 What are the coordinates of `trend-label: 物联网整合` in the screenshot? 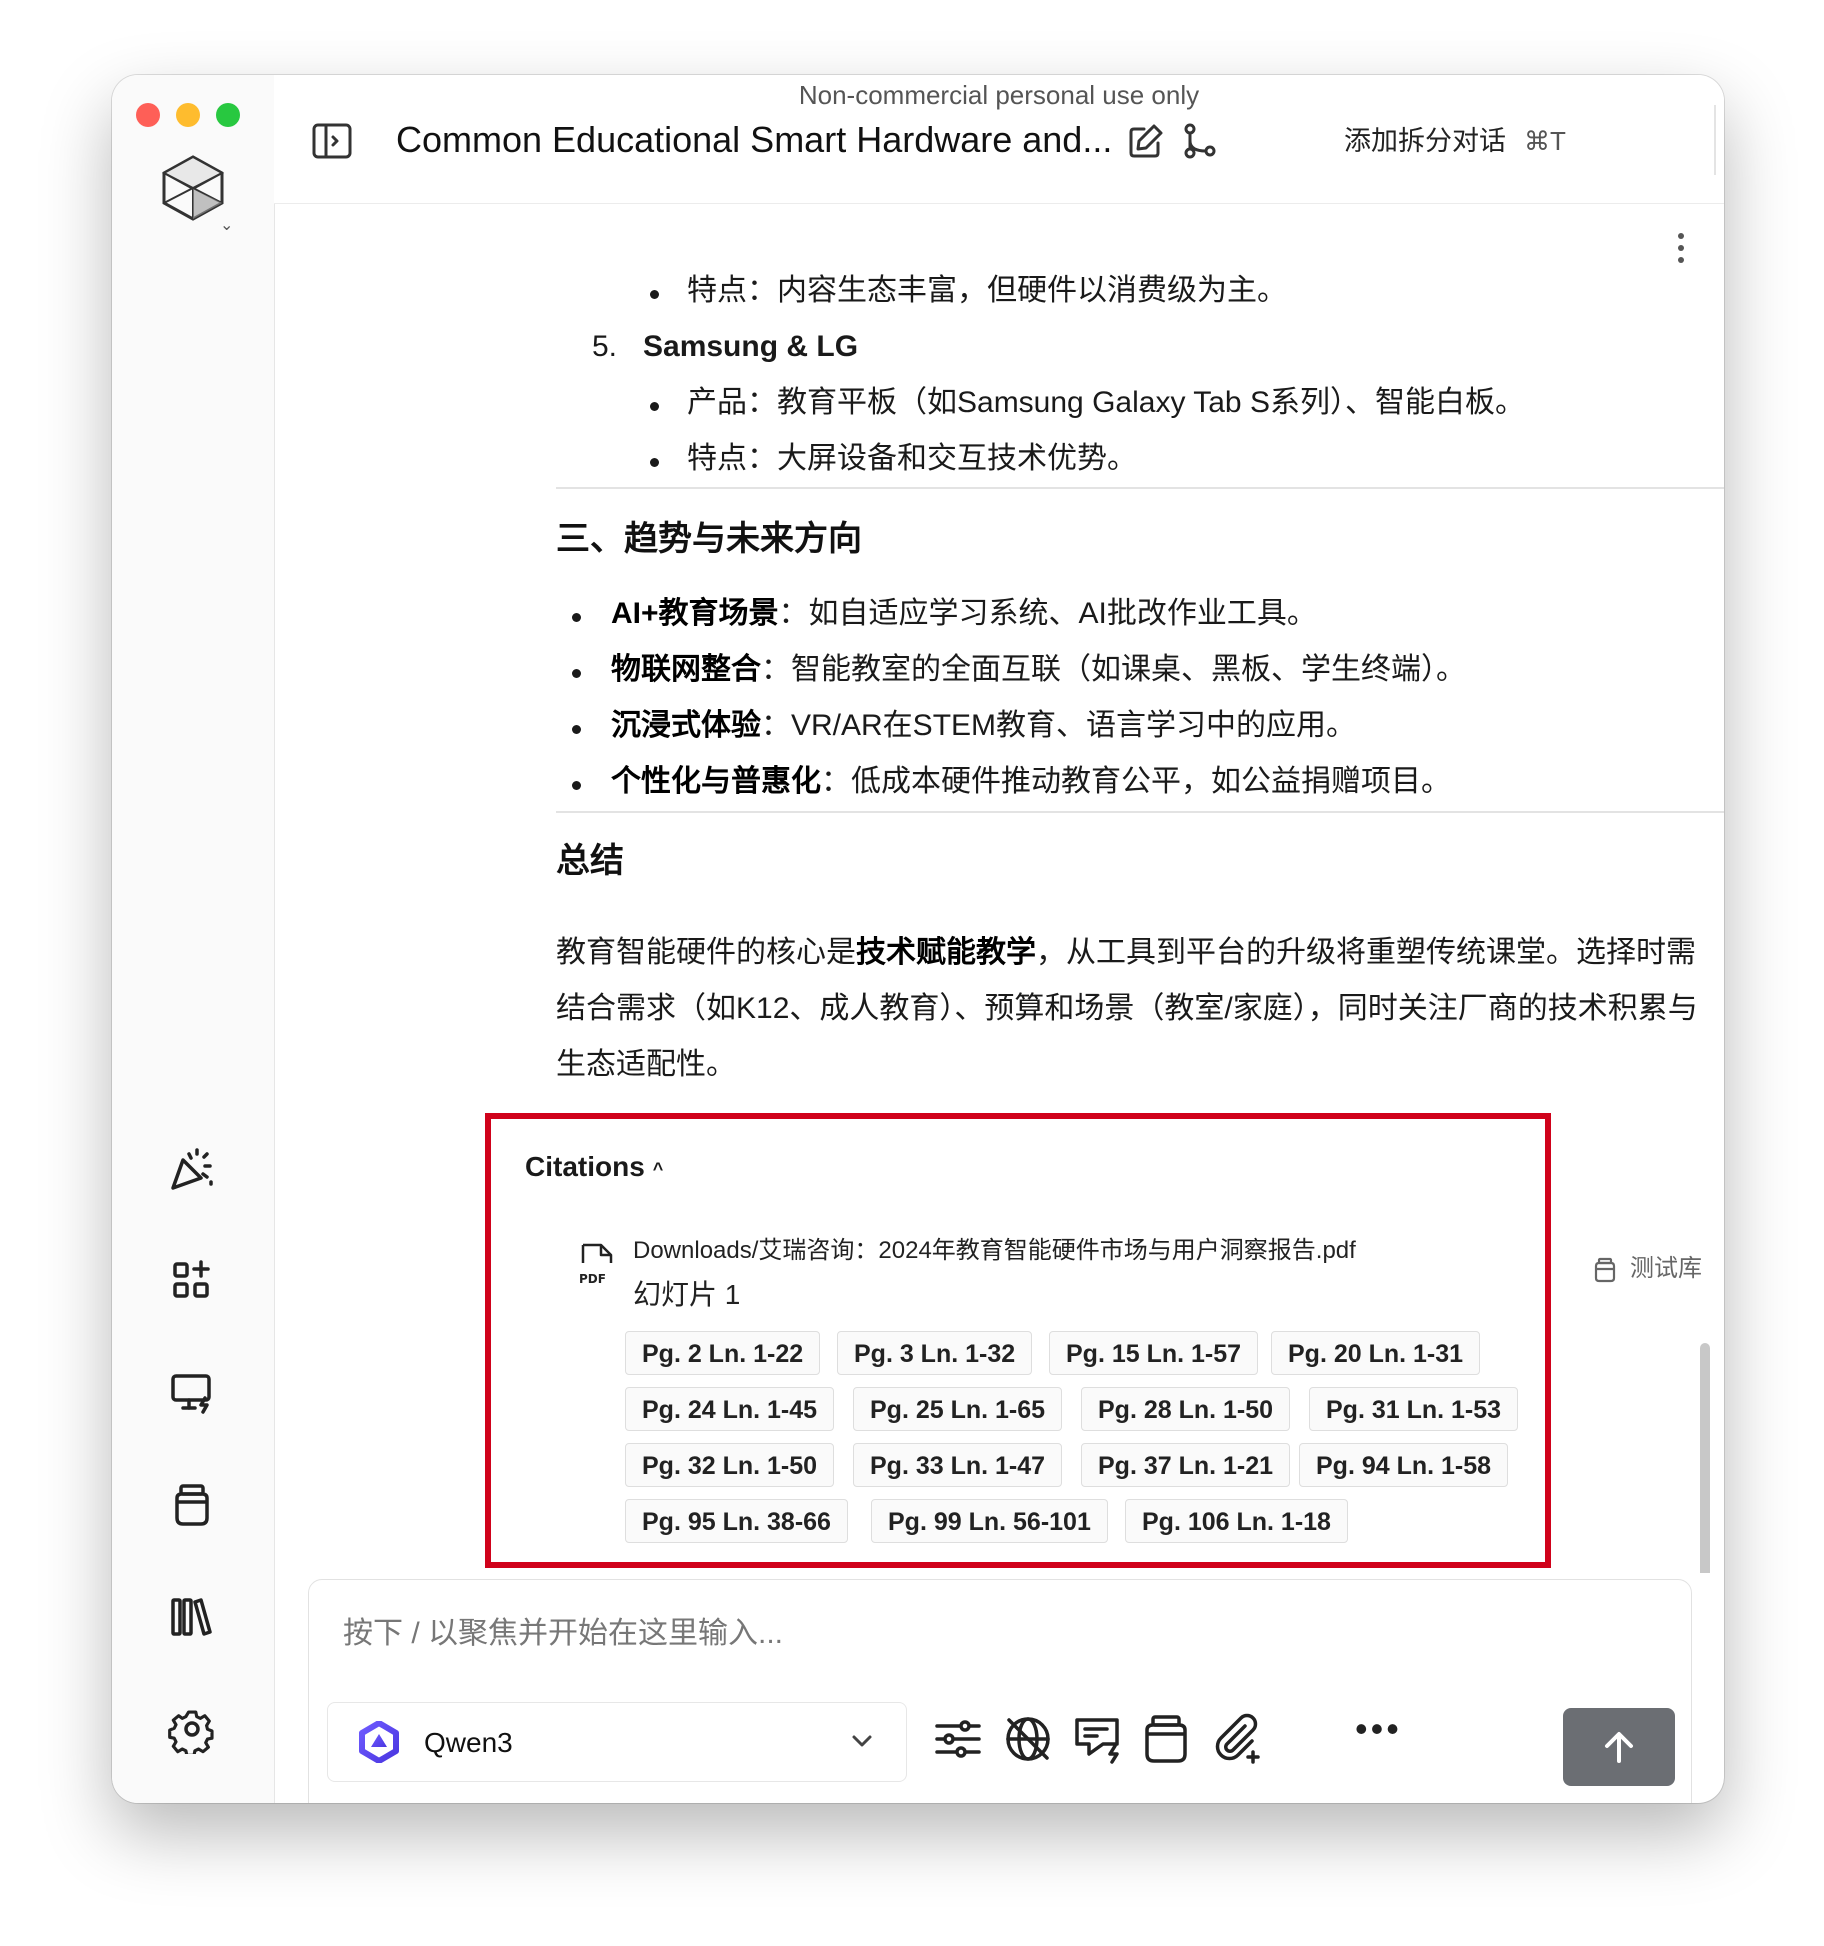 It's located at (686, 669).